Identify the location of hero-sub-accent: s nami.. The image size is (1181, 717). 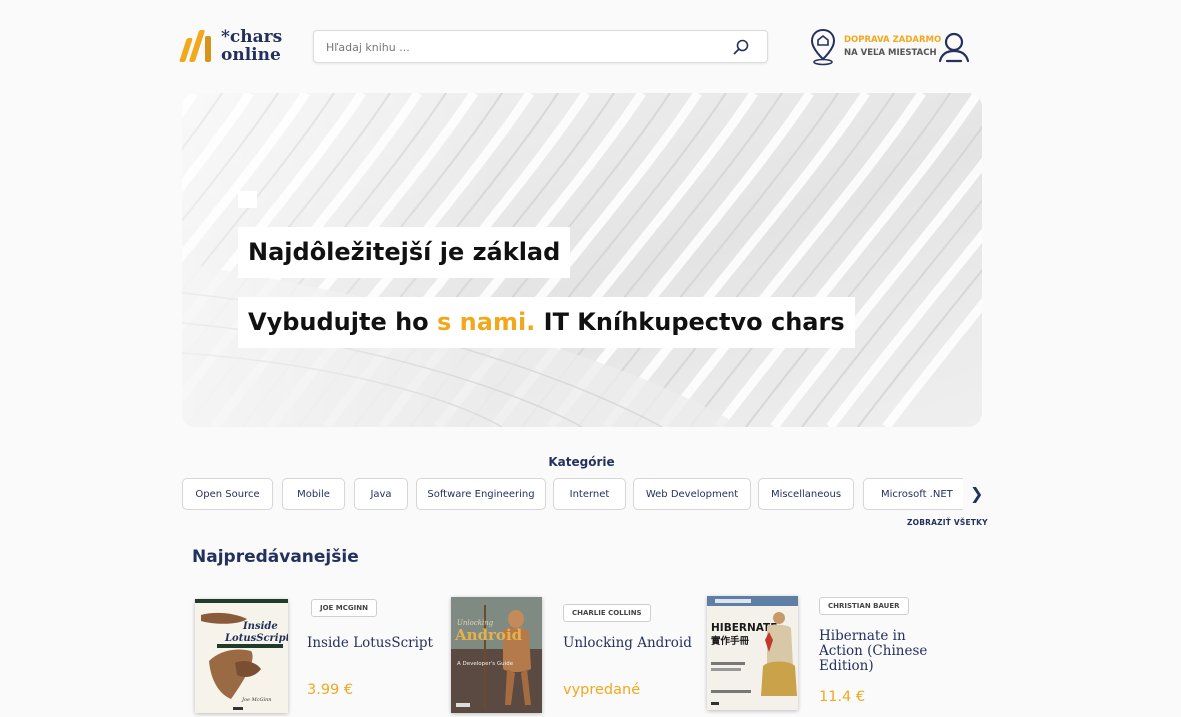
(486, 322).